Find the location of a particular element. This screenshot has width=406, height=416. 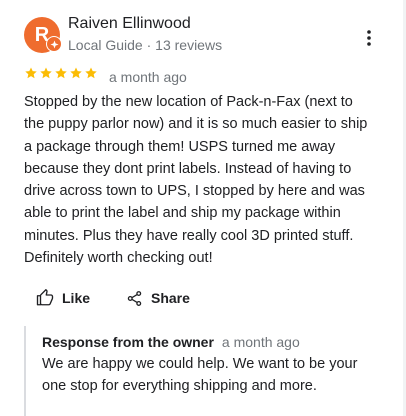

like-label: Like is located at coordinates (76, 298).